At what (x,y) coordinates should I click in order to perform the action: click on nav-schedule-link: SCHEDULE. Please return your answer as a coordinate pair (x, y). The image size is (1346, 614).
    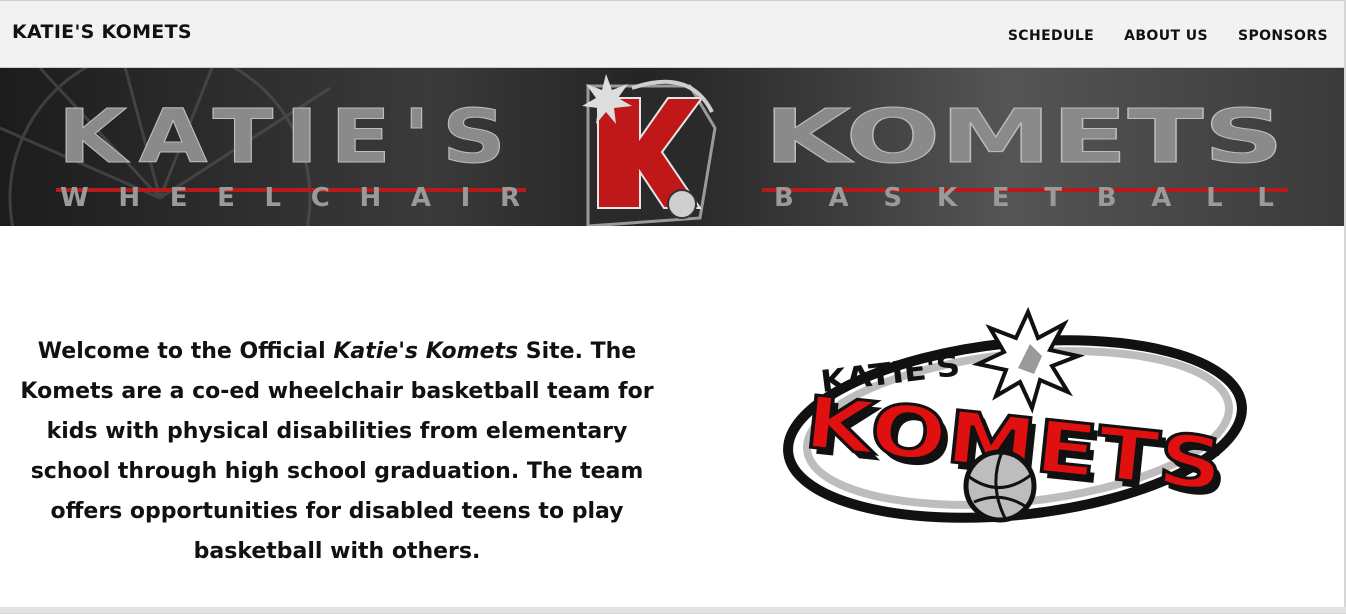
    Looking at the image, I should click on (1051, 36).